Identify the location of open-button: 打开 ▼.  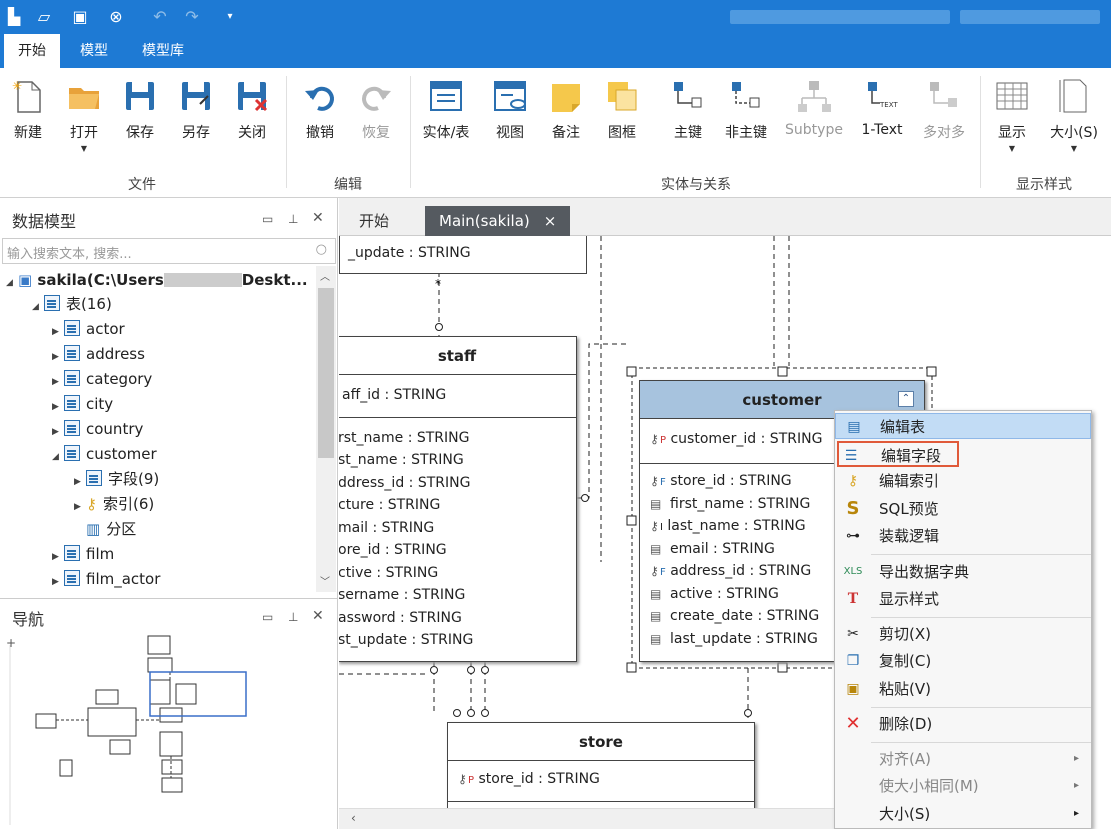
(84, 115).